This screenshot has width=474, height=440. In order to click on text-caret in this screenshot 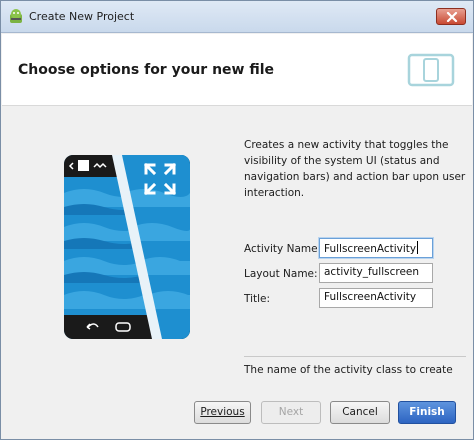, I will do `click(418, 247)`.